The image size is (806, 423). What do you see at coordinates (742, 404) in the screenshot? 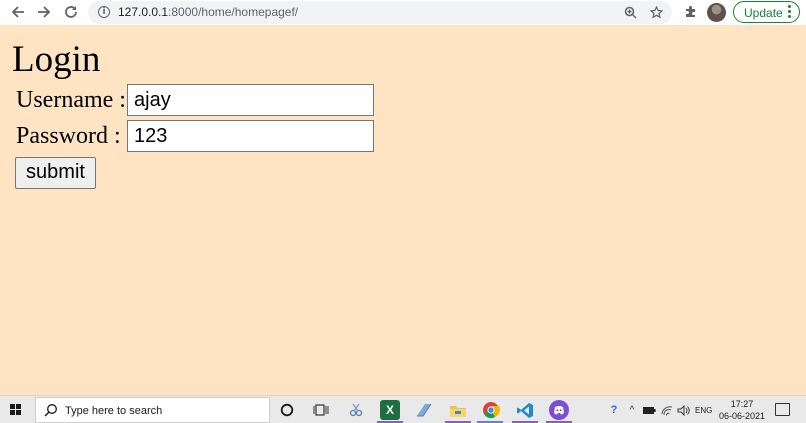
I see `clock-time: 17:27` at bounding box center [742, 404].